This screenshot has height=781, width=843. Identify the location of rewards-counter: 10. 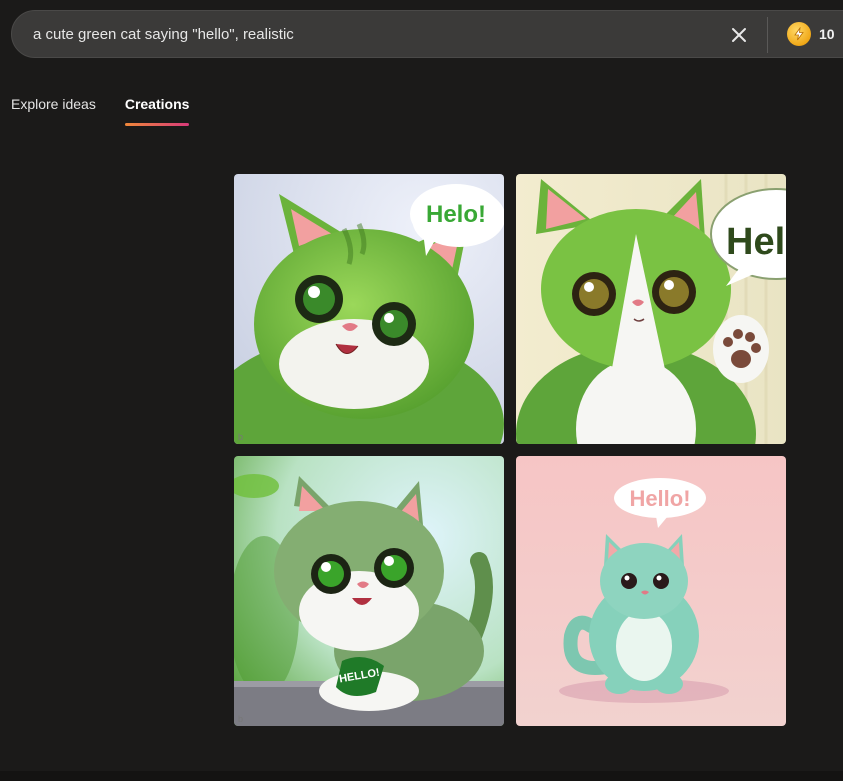
(811, 34).